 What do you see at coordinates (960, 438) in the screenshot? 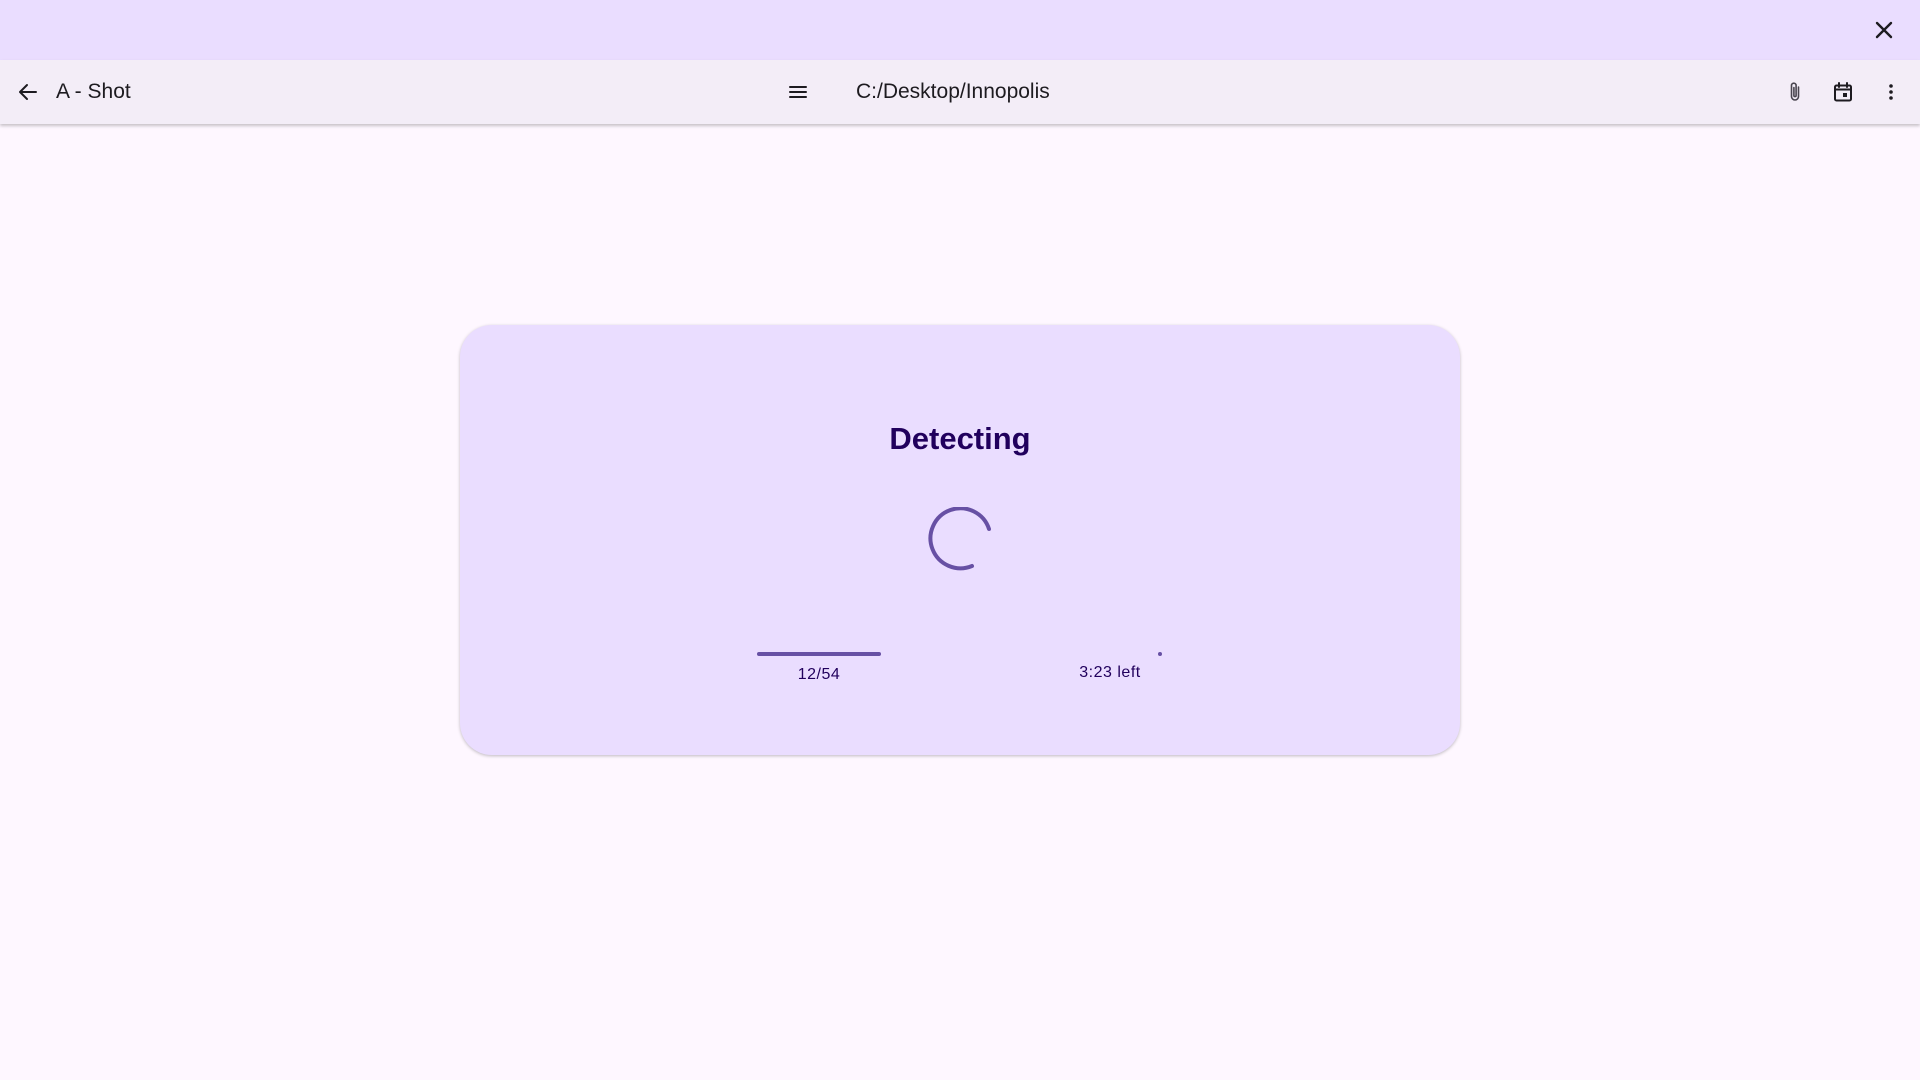
I see `card-title: Detecting` at bounding box center [960, 438].